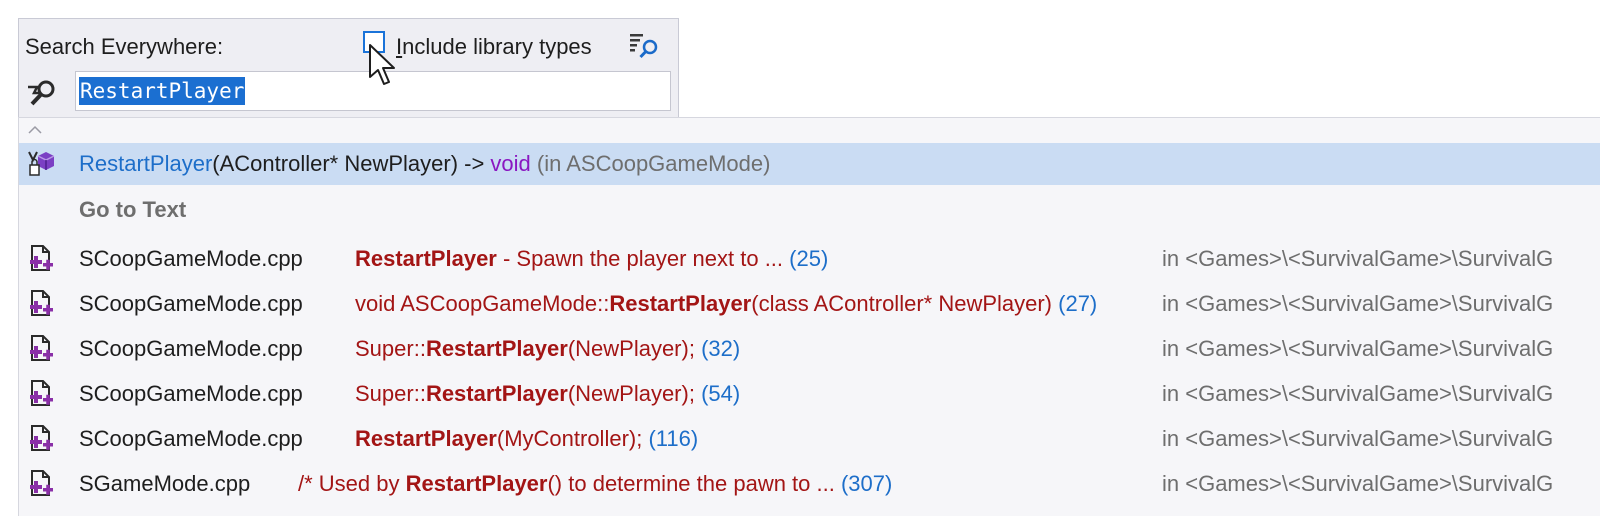  I want to click on symbol-container: (in ASCoopGameMode), so click(650, 163).